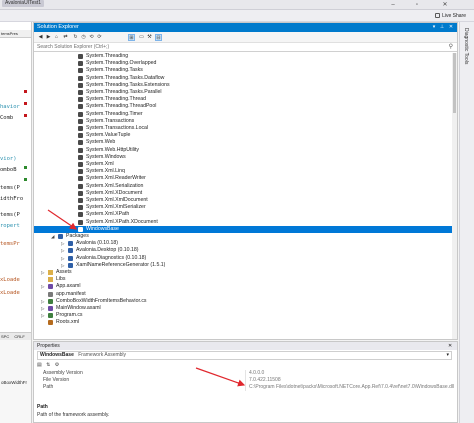  Describe the element at coordinates (122, 221) in the screenshot. I see `tree-item-label: System.Xml.XPath.XDocument` at that location.